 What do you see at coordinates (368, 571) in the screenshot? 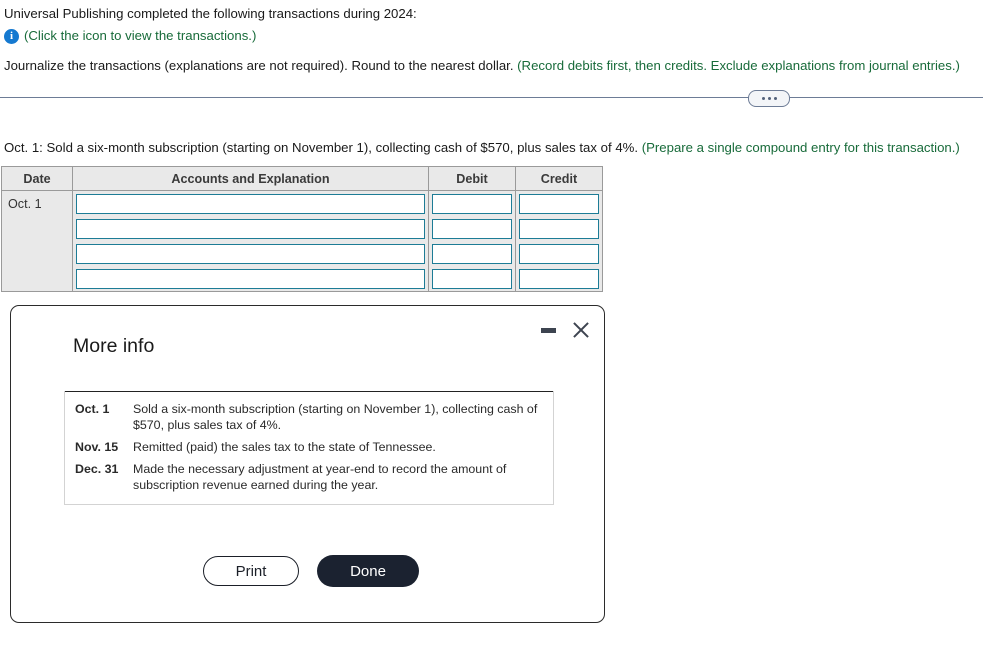
I see `done-button: Done` at bounding box center [368, 571].